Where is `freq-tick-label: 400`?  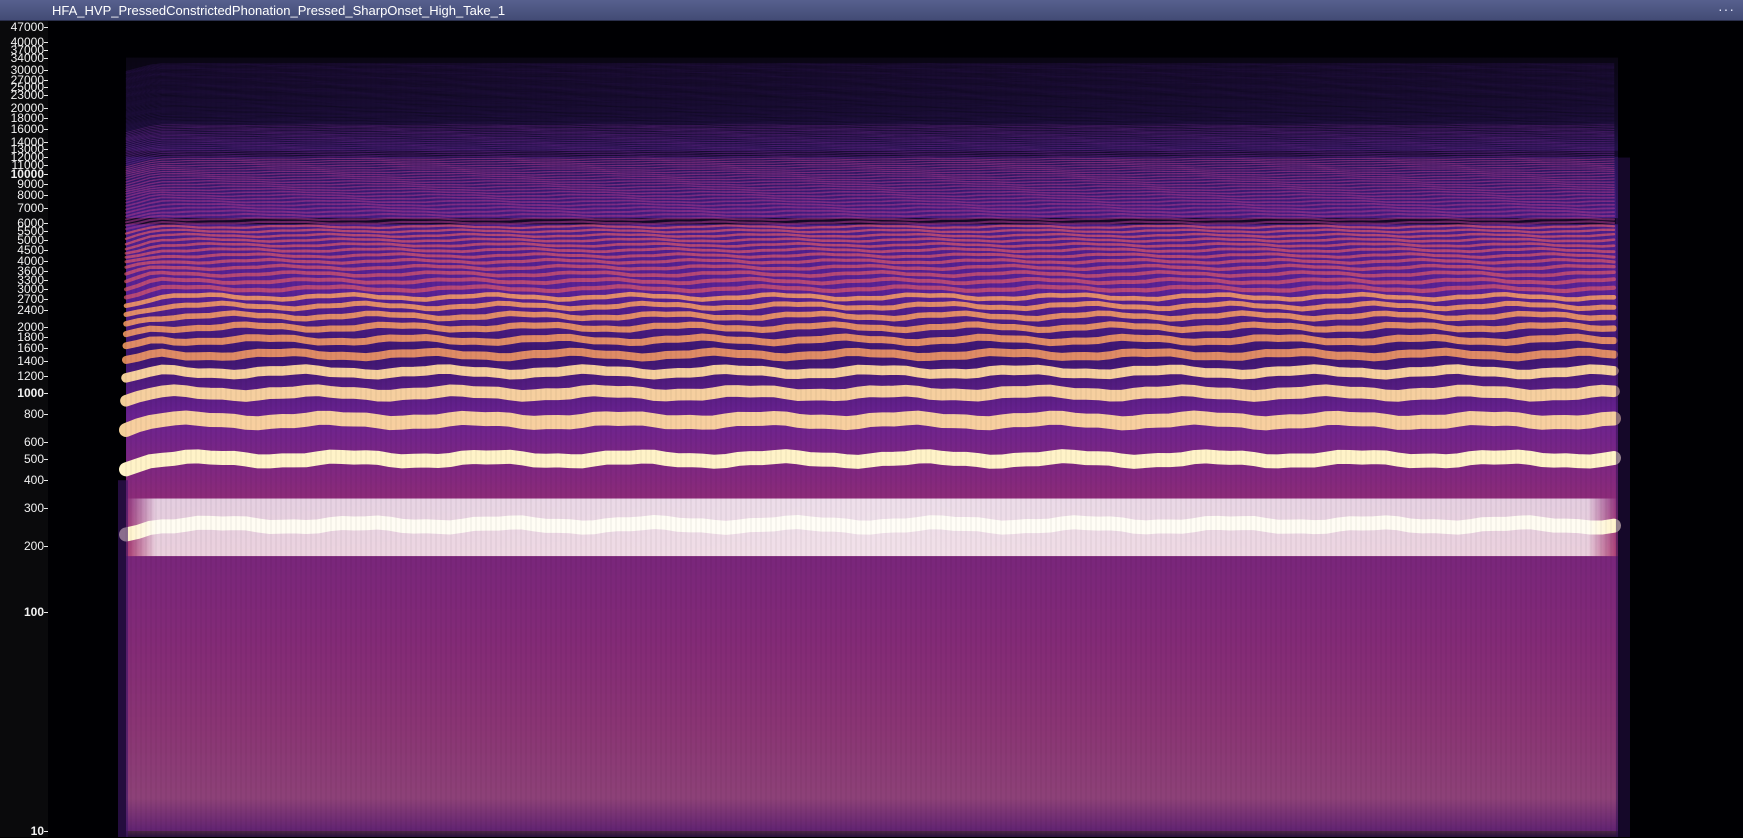
freq-tick-label: 400 is located at coordinates (33, 480).